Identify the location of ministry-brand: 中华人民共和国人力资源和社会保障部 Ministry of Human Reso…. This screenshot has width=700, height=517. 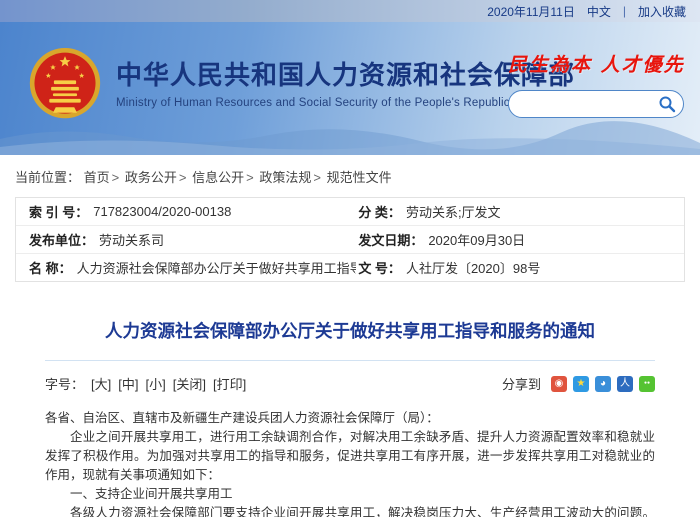
(301, 85).